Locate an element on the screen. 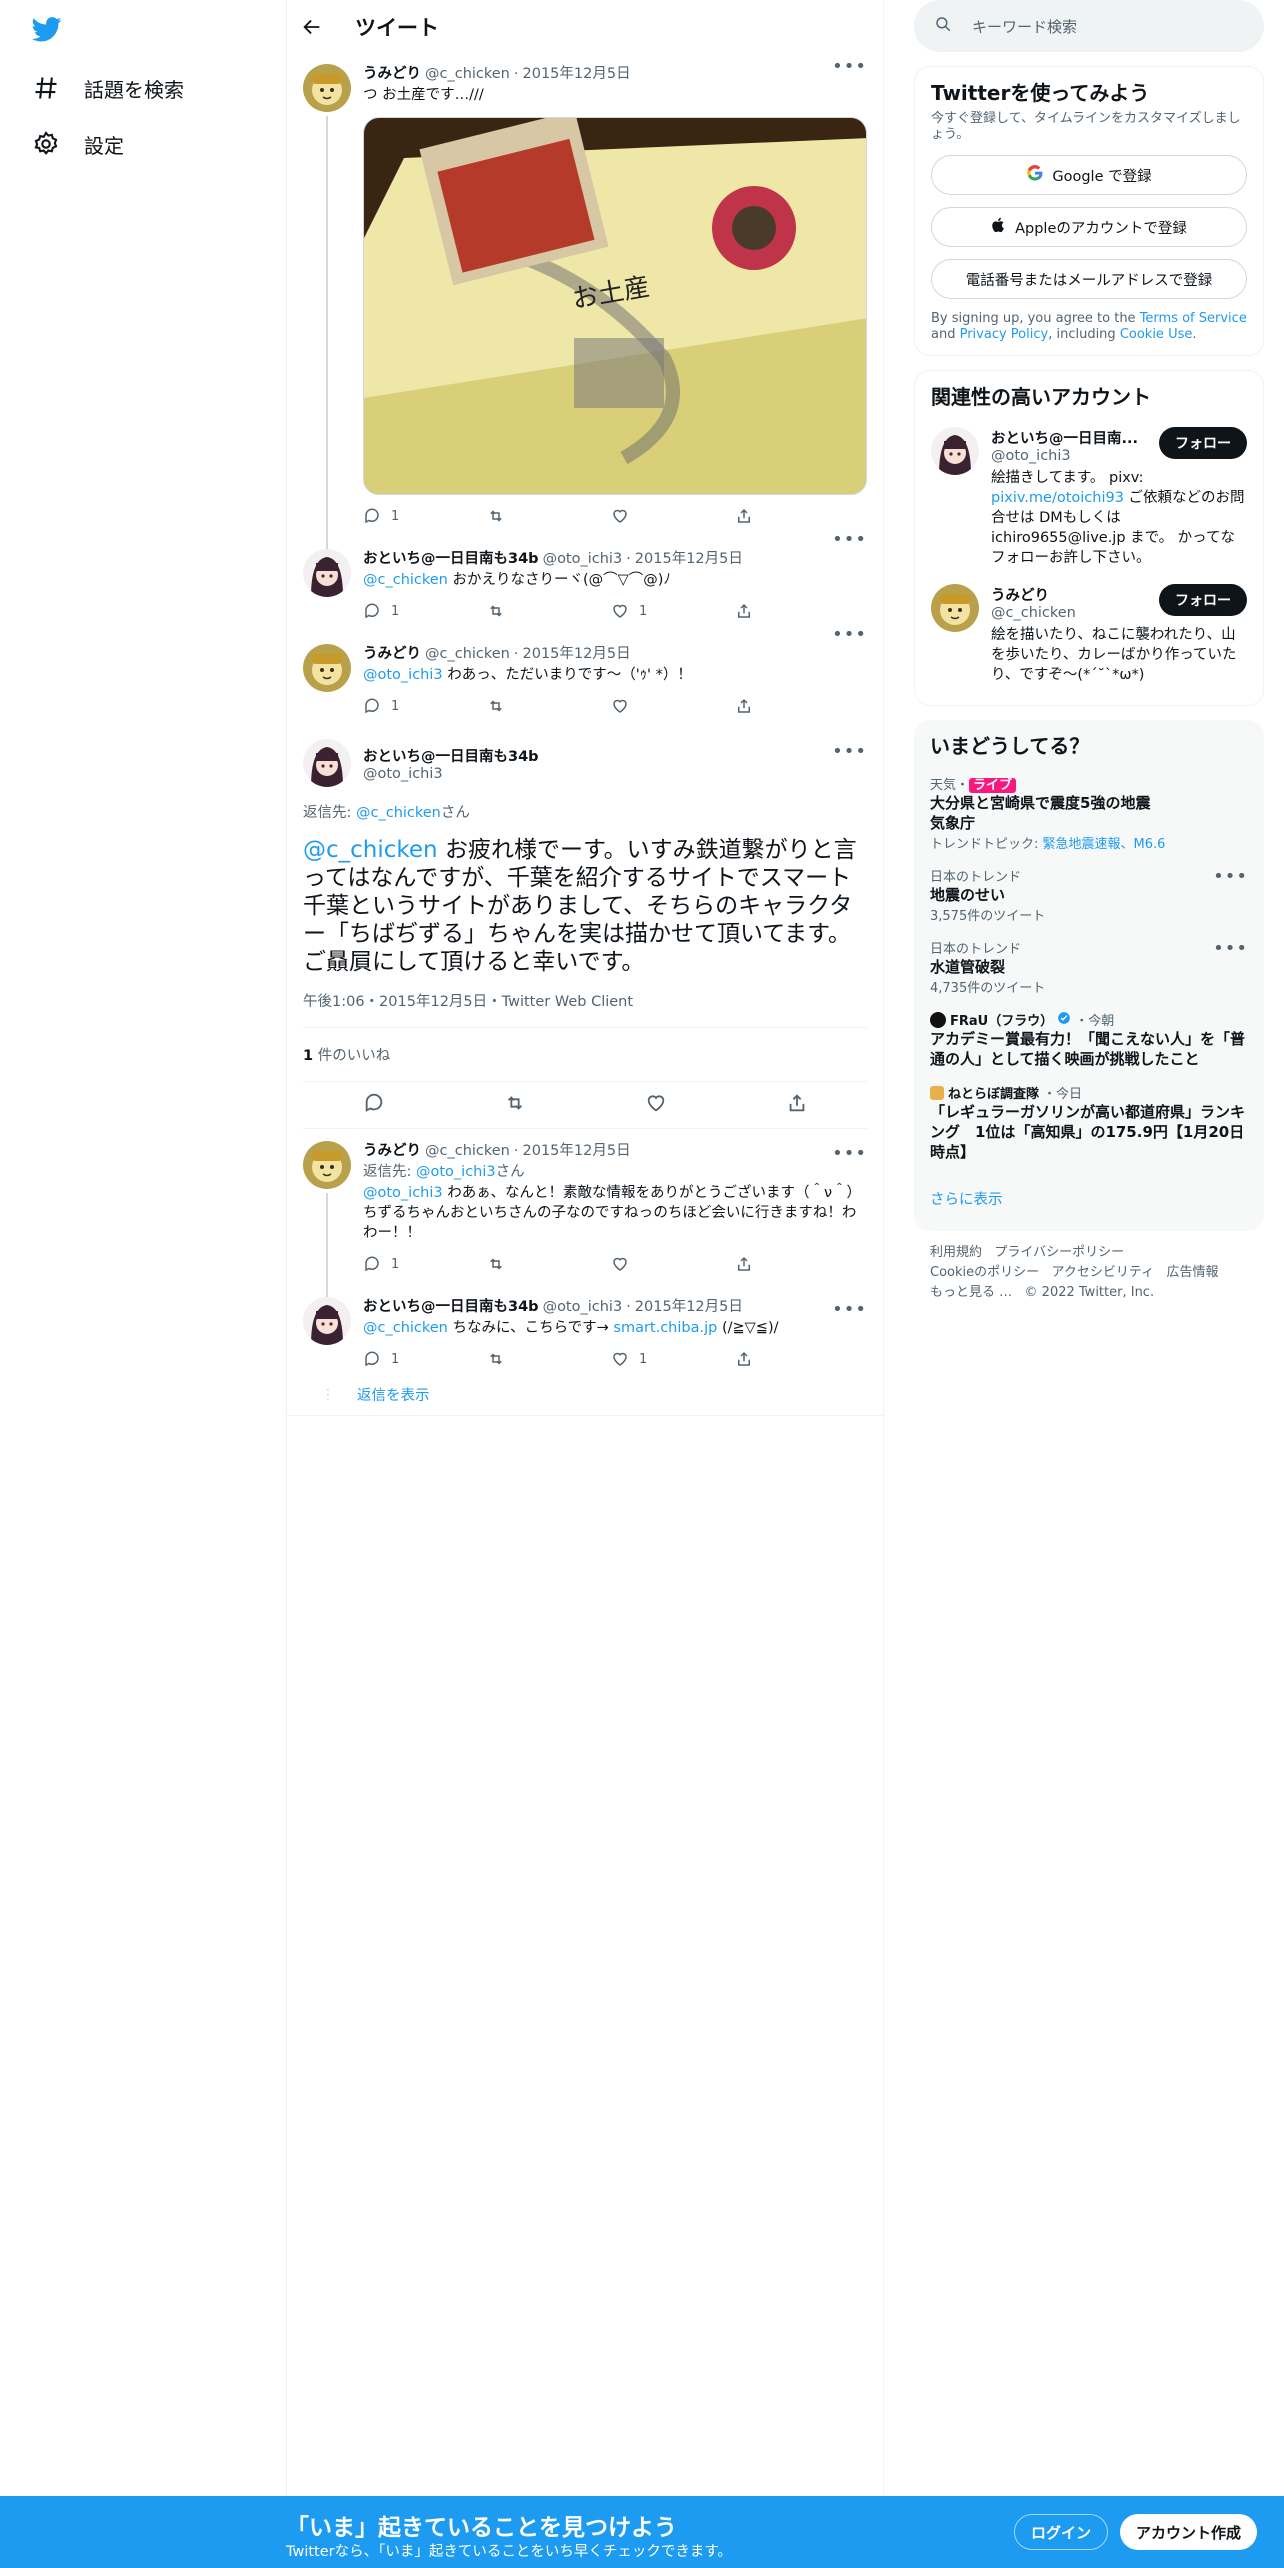 This screenshot has height=2568, width=1284. signup-button: アカウント作成 is located at coordinates (1189, 2532).